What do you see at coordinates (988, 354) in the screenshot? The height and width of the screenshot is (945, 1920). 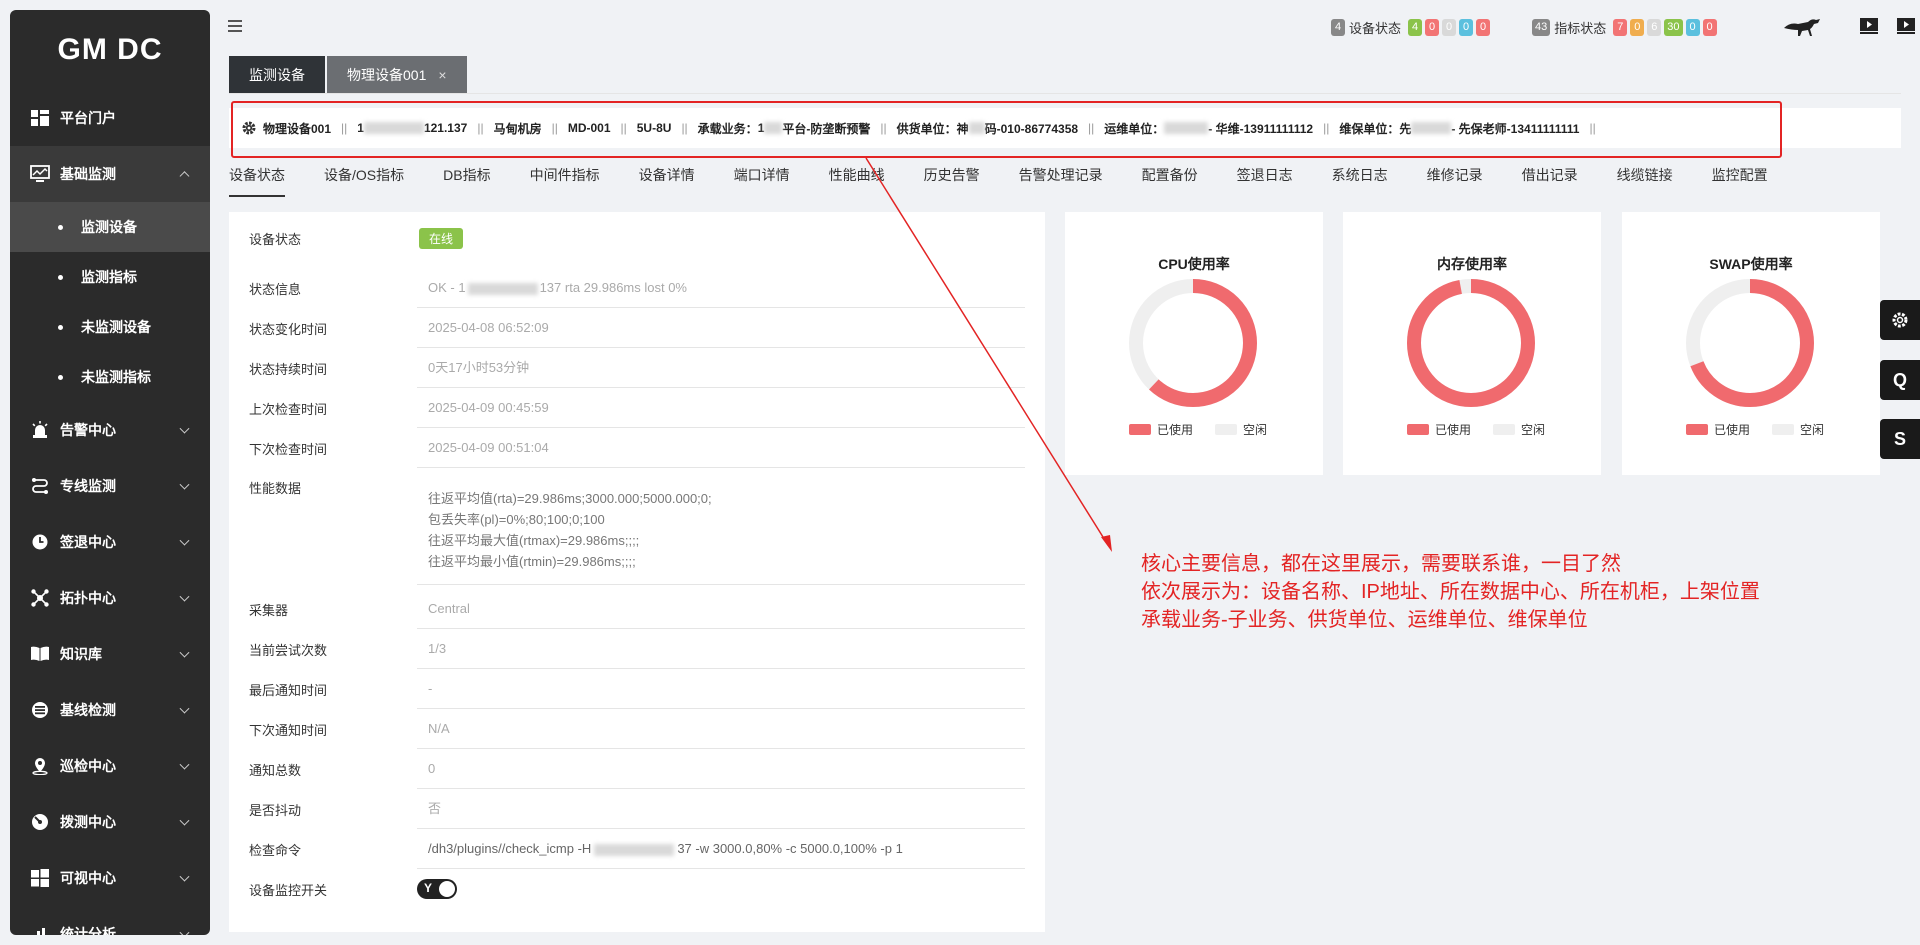 I see `annotation-arrow` at bounding box center [988, 354].